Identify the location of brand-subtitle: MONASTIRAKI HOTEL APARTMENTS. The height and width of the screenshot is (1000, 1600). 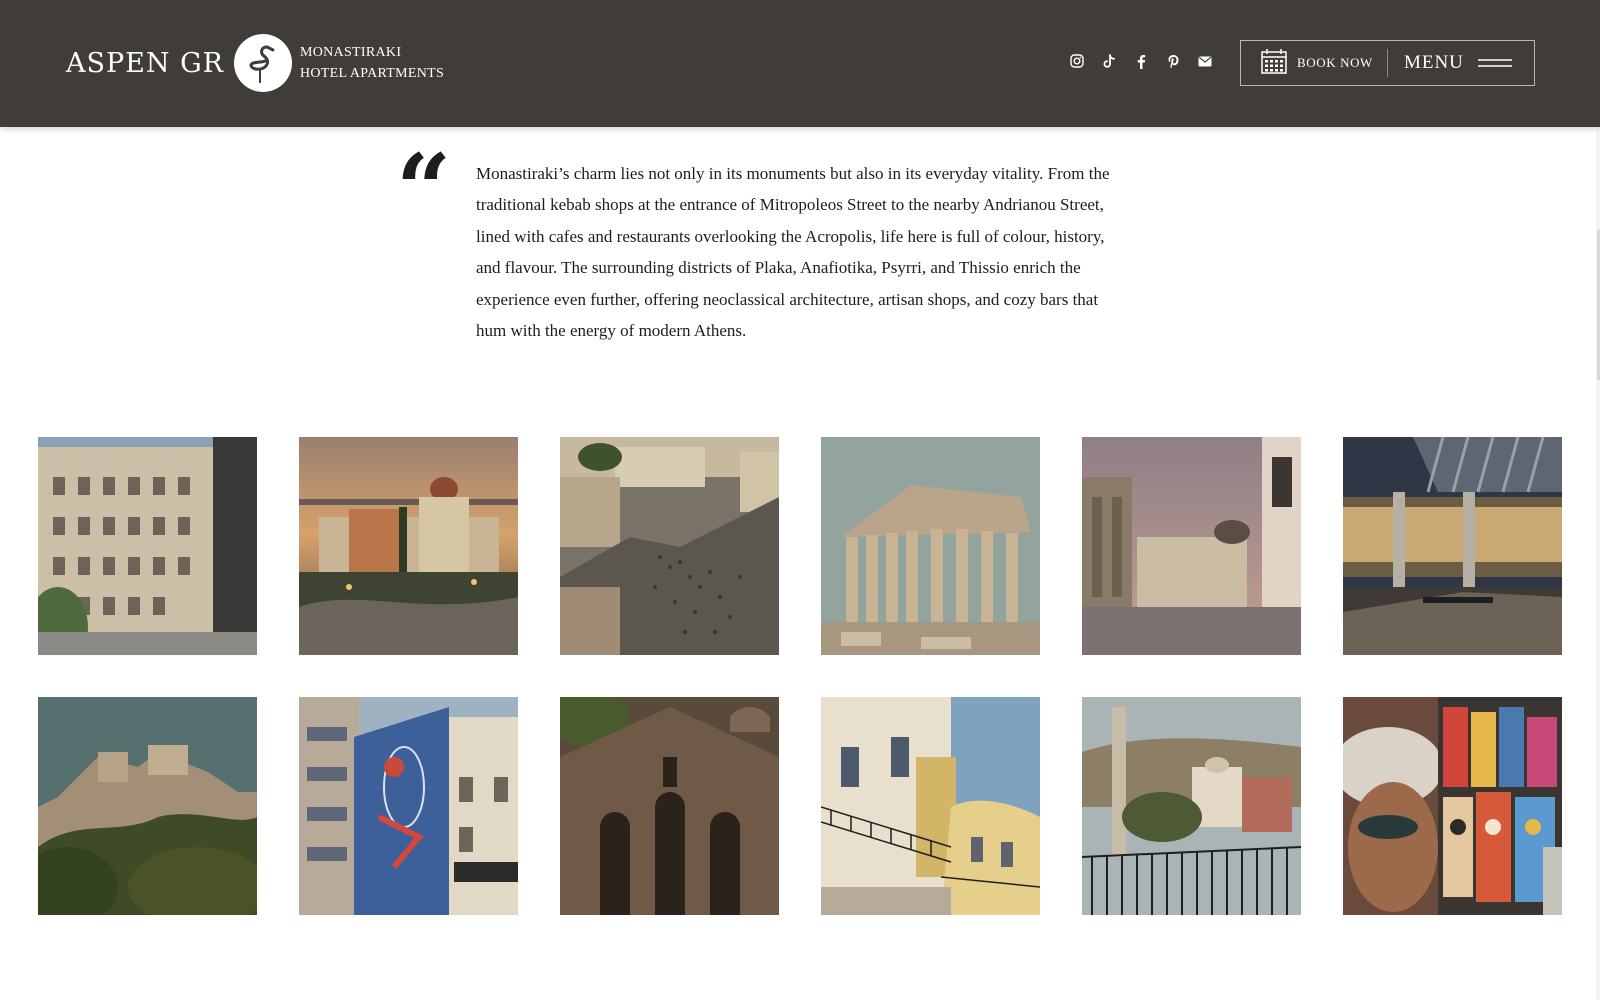
(372, 63).